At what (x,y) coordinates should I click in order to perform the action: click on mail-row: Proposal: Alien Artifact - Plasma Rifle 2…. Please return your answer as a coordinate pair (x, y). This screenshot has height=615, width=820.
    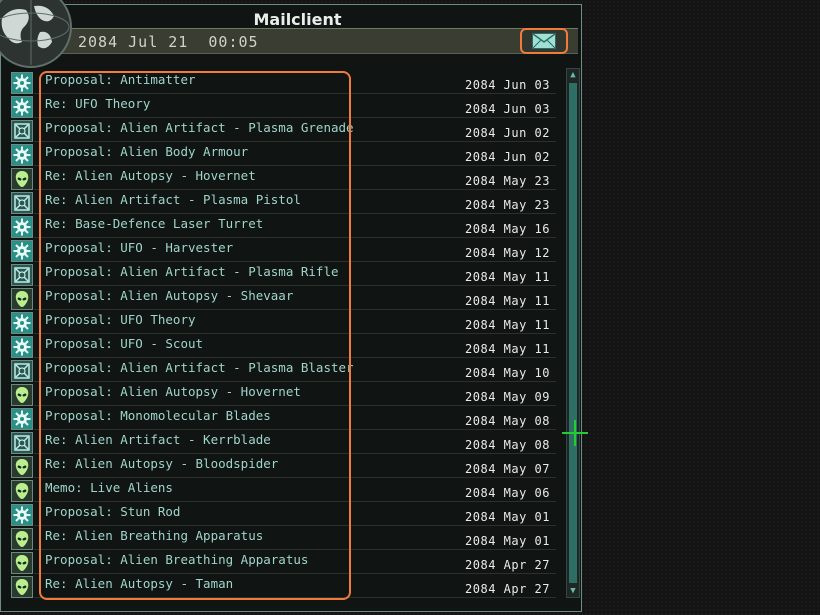
    Looking at the image, I should click on (283, 274).